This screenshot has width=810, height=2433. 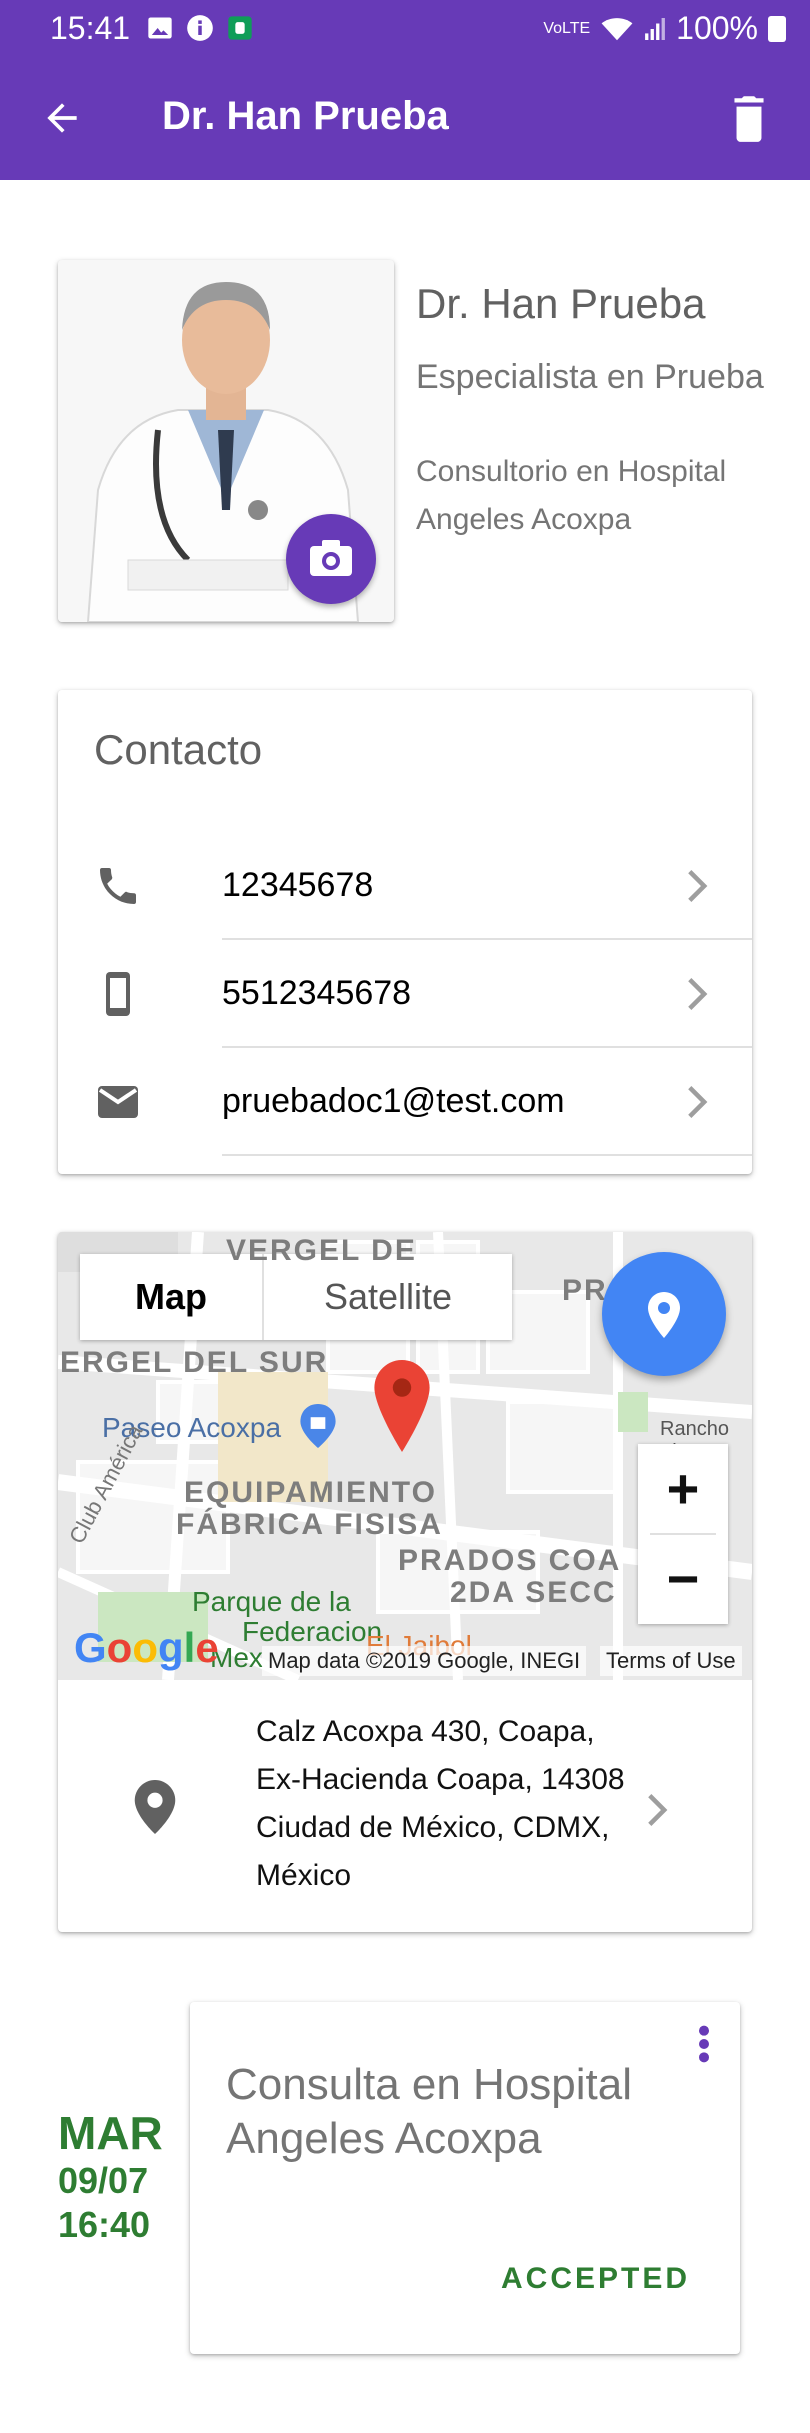 What do you see at coordinates (405, 886) in the screenshot?
I see `contact-phone-row: 12345678` at bounding box center [405, 886].